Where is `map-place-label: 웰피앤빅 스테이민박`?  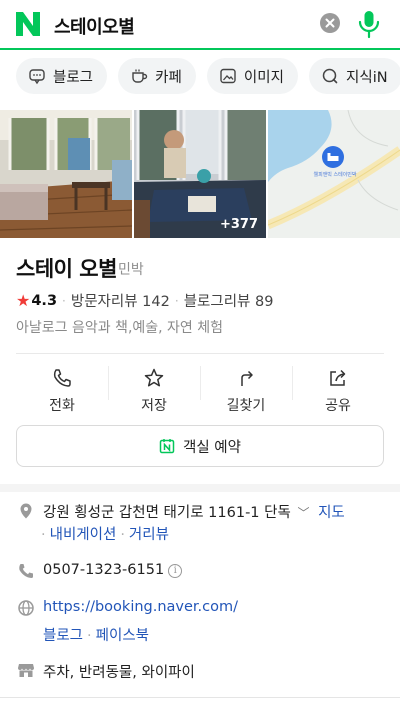
map-place-label: 웰피앤빅 스테이민박 is located at coordinates (335, 175).